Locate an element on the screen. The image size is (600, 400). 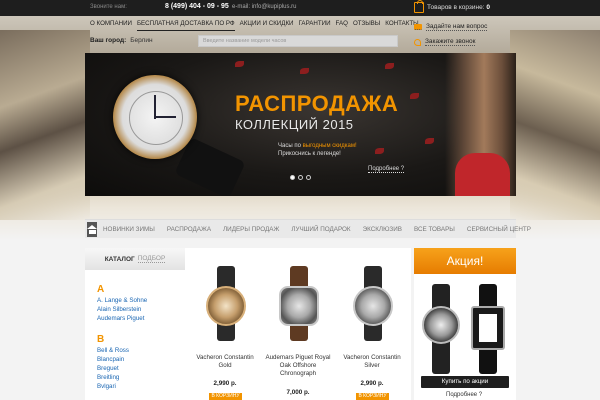
nav-faq: FAQ is located at coordinates (342, 25).